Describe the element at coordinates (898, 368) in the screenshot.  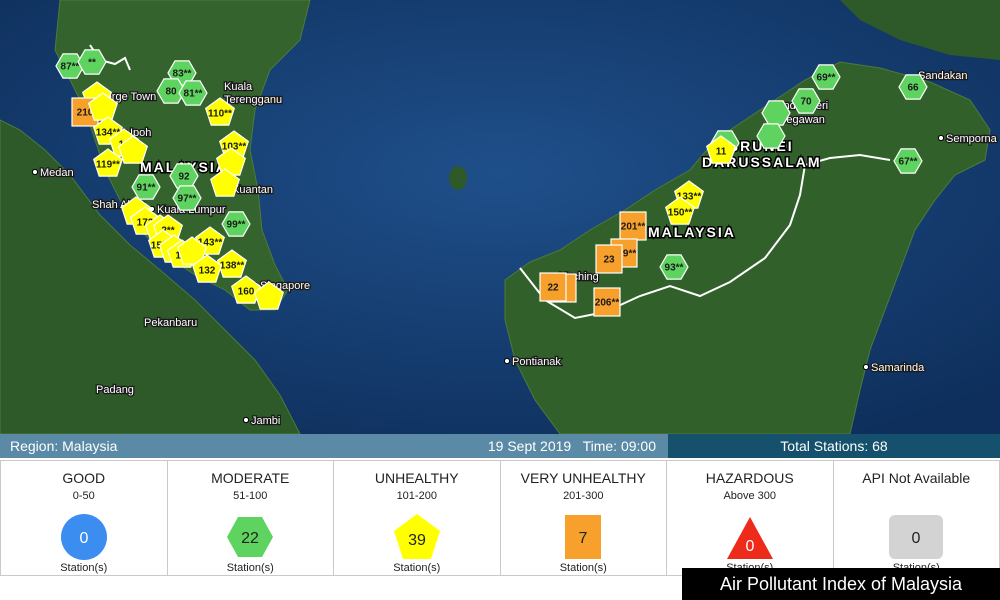
I see `place-label: Samarinda` at that location.